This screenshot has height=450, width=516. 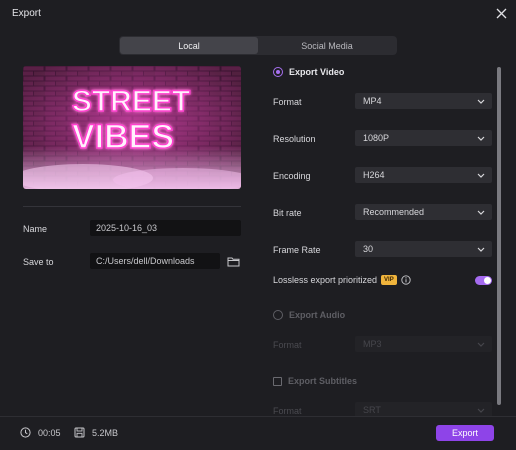 I want to click on format-value: MP4, so click(x=372, y=101).